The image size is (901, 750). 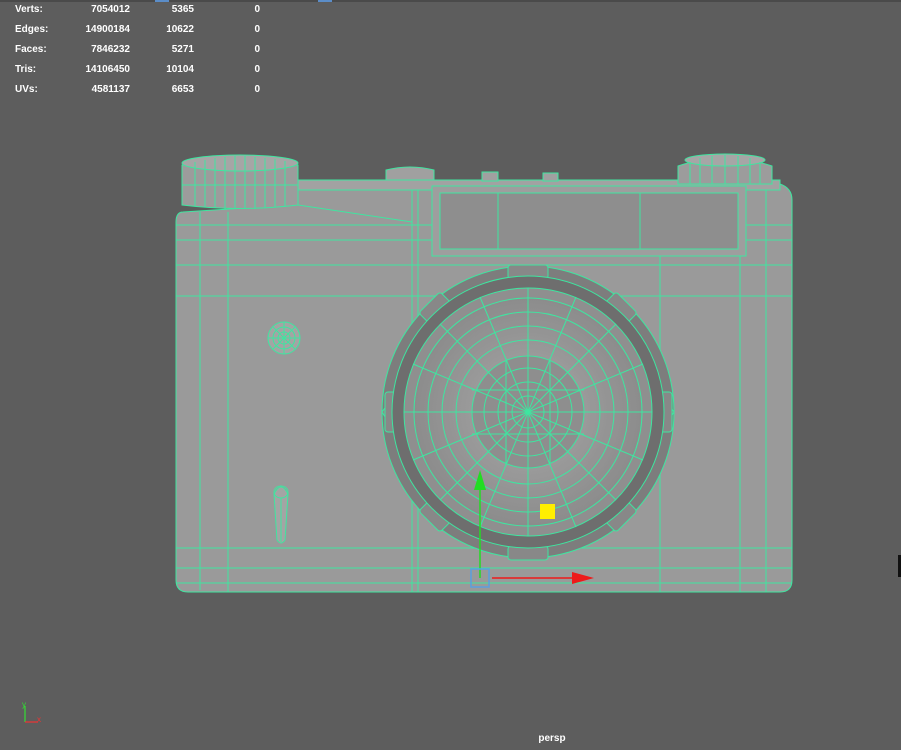 I want to click on hud-value-total: 7846232, so click(x=110, y=49).